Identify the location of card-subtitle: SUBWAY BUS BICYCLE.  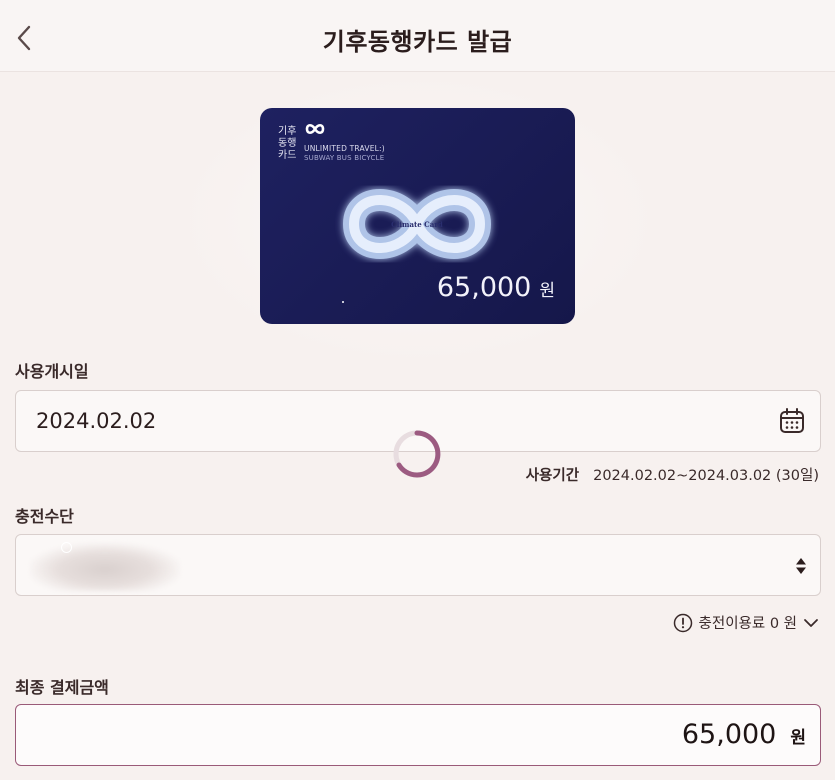
(344, 158).